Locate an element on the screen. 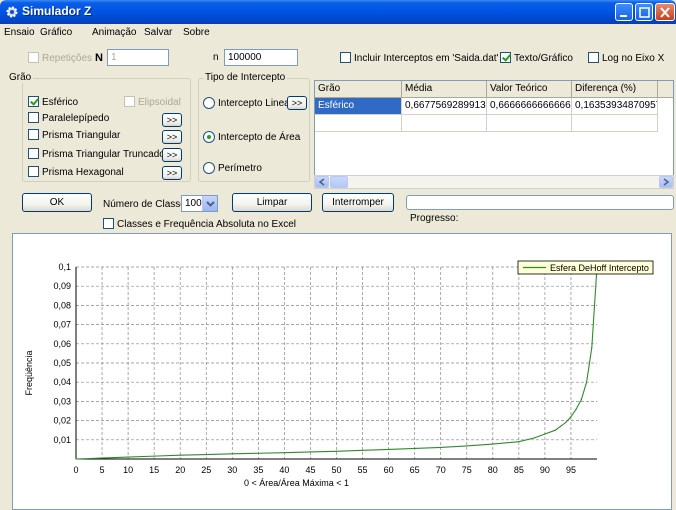 The height and width of the screenshot is (510, 676). menu-animacao: Animação is located at coordinates (114, 32).